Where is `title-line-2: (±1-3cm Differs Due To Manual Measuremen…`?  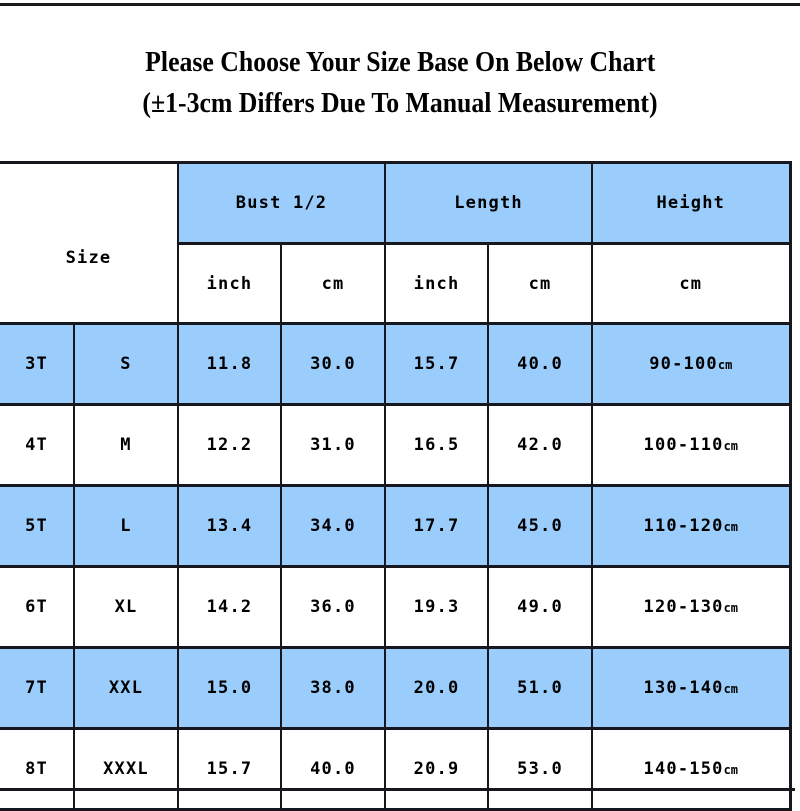 title-line-2: (±1-3cm Differs Due To Manual Measuremen… is located at coordinates (400, 103).